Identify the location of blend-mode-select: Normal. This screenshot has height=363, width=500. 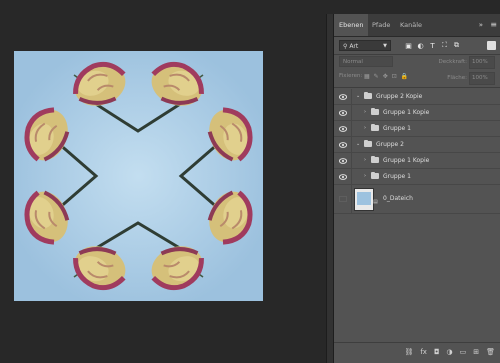
(366, 61).